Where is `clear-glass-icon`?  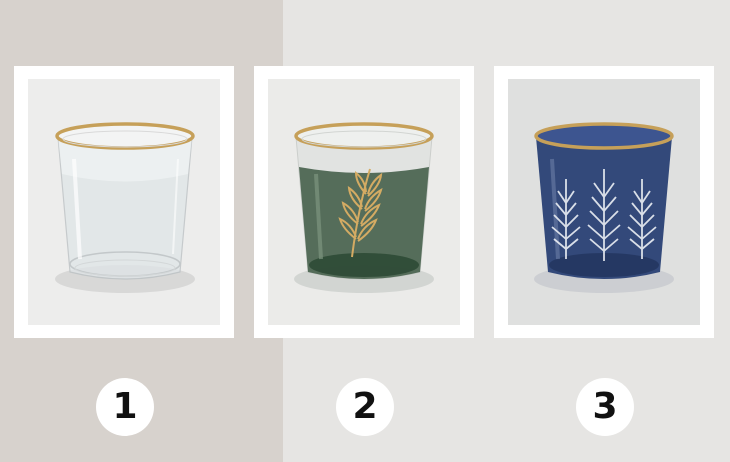
clear-glass-icon is located at coordinates (124, 202).